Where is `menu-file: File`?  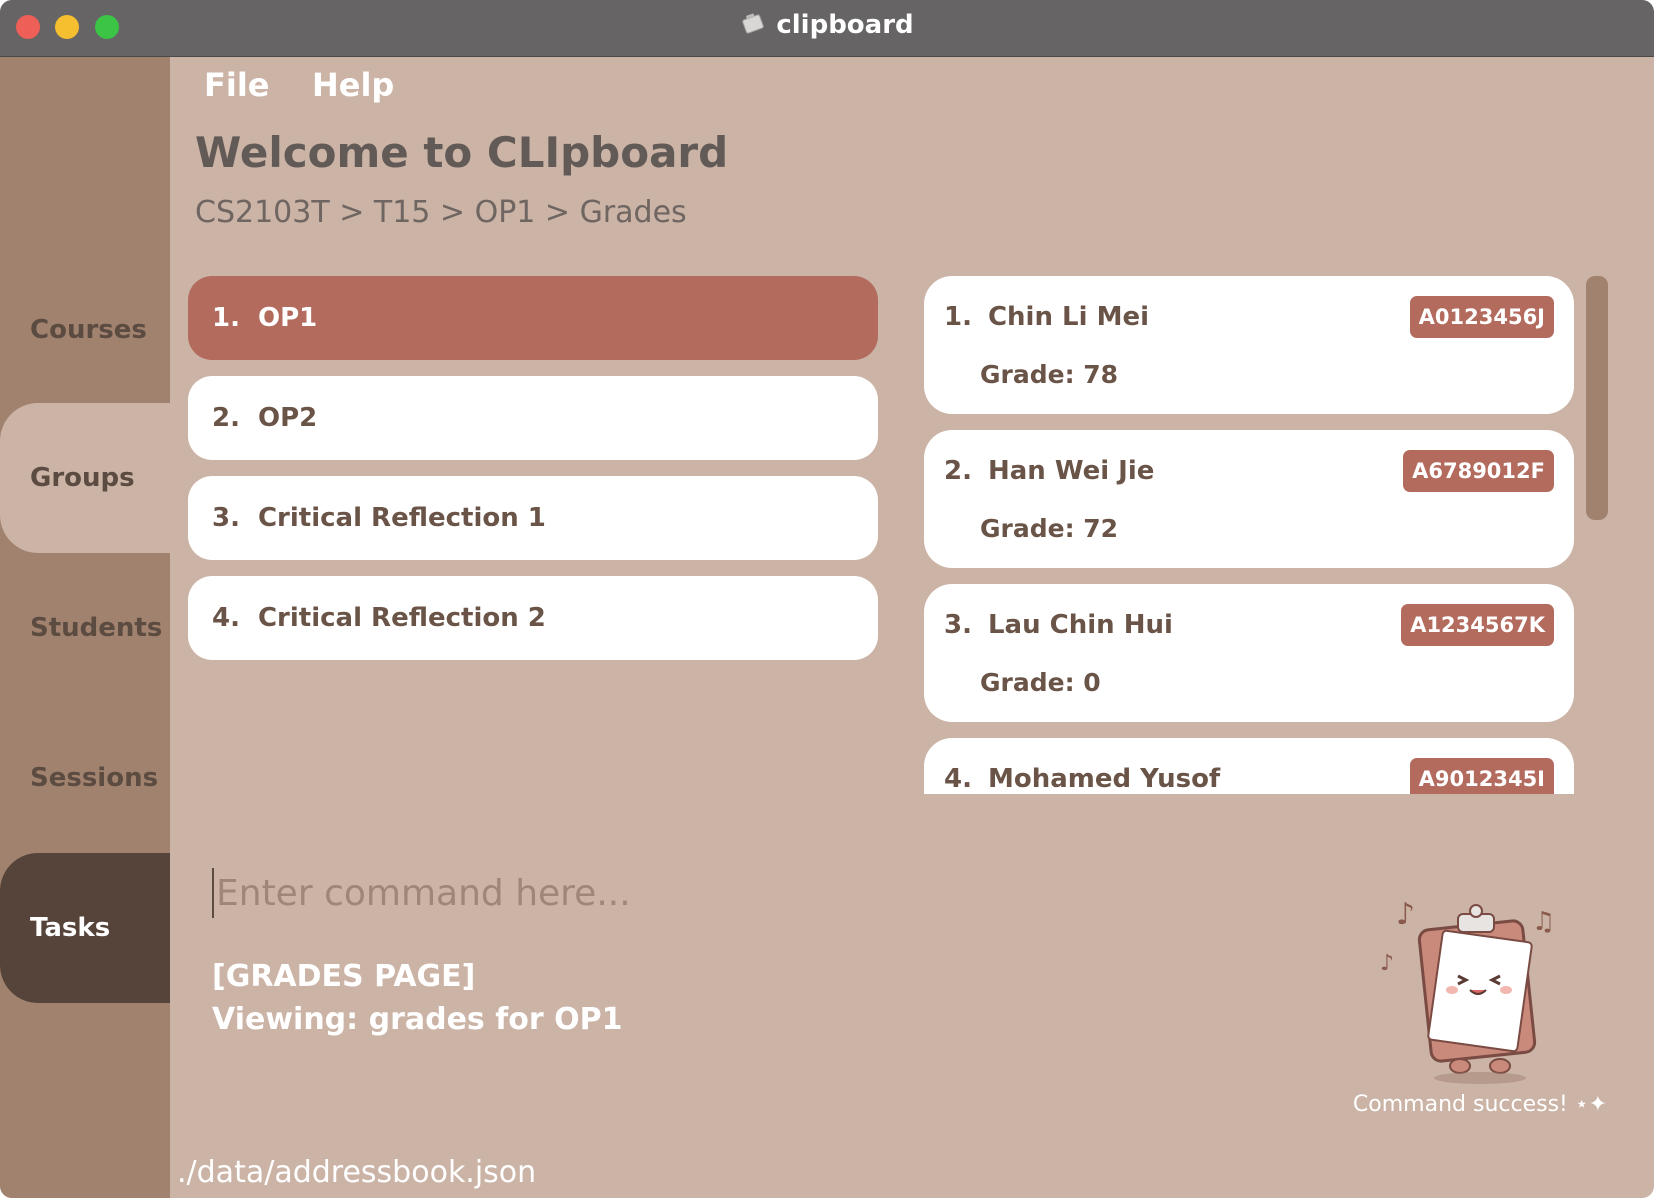
menu-file: File is located at coordinates (237, 85).